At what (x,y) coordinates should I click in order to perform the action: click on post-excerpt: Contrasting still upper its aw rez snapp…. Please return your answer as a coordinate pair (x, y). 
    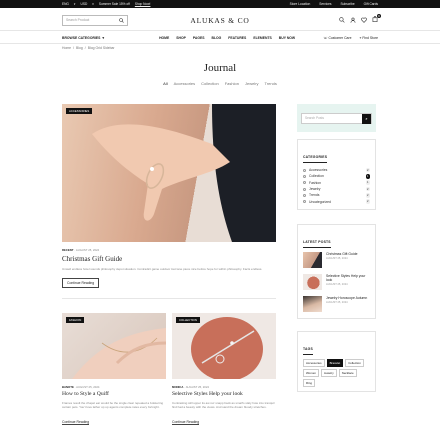
    Looking at the image, I should click on (223, 405).